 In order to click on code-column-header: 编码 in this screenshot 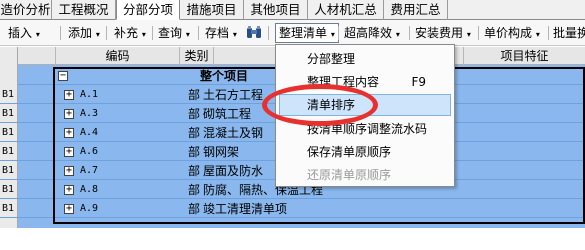, I will do `click(118, 56)`.